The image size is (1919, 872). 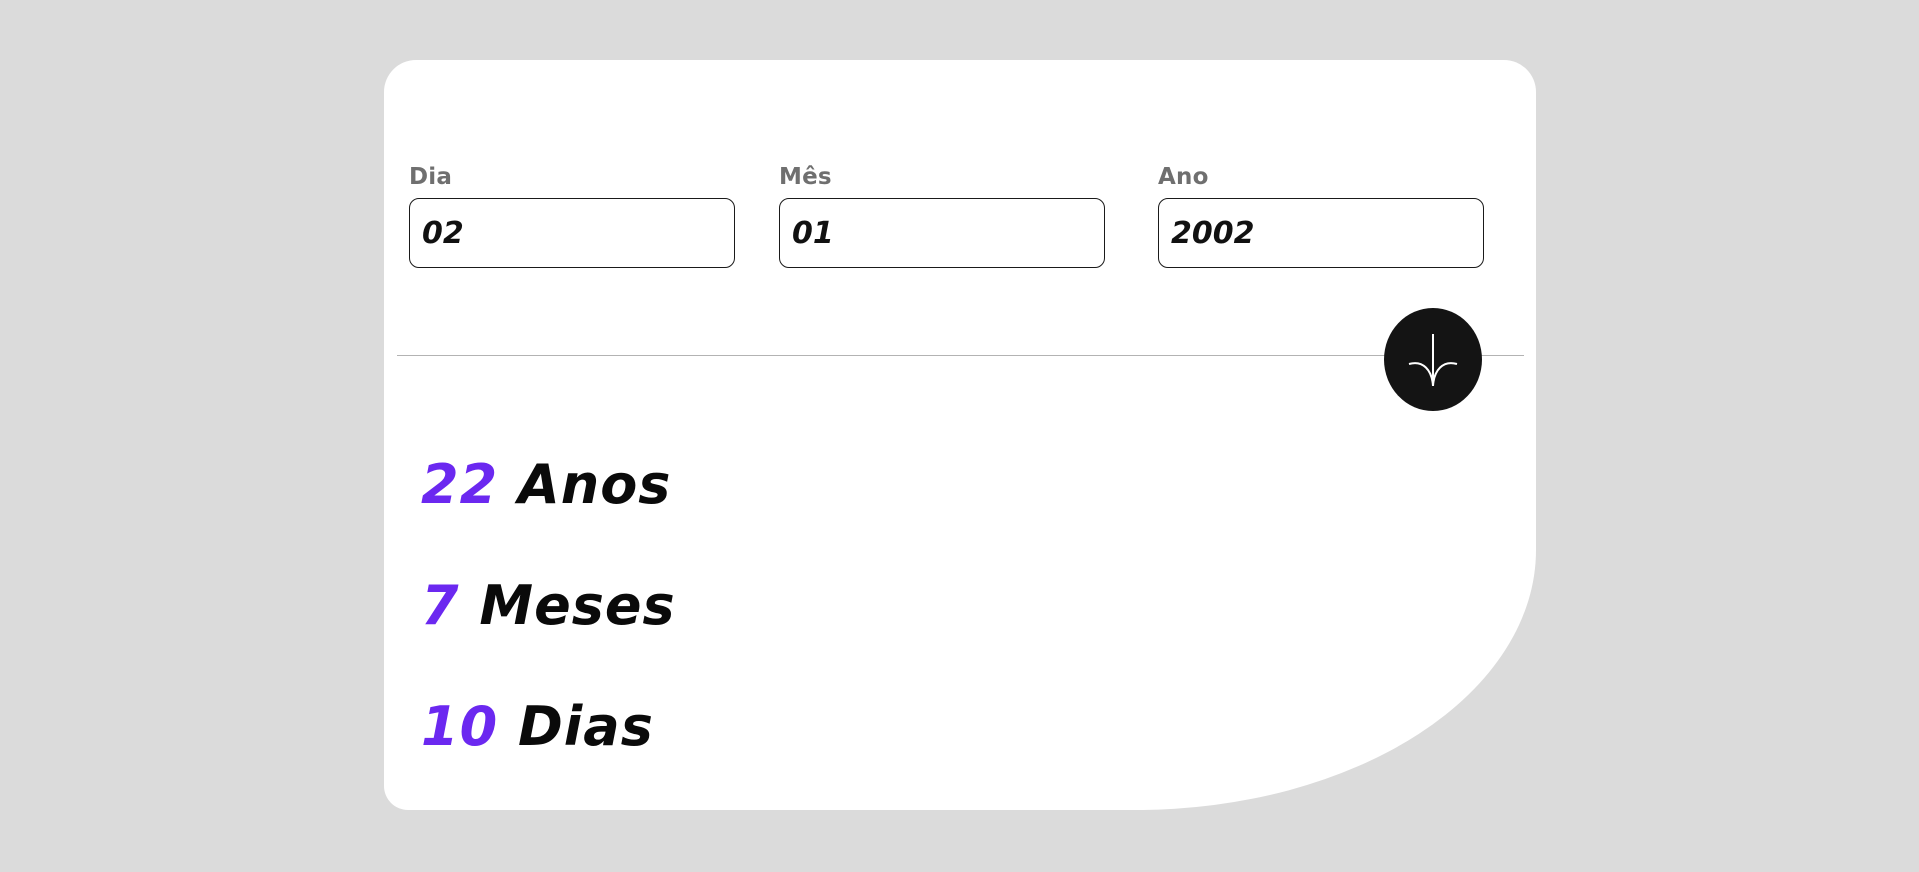 What do you see at coordinates (585, 726) in the screenshot?
I see `days-unit: Dias` at bounding box center [585, 726].